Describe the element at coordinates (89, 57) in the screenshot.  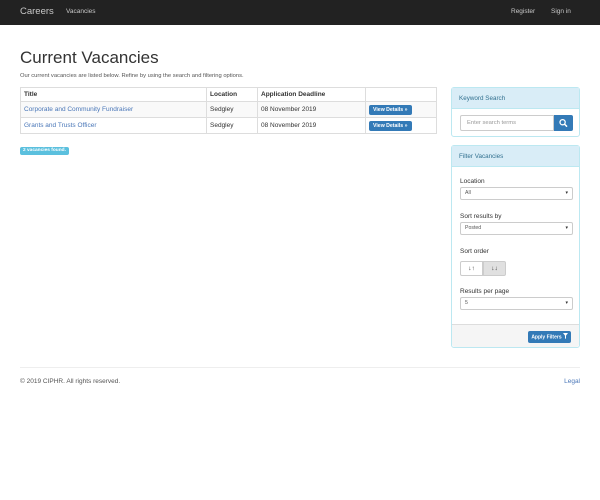
I see `page-title: Current Vacancies` at that location.